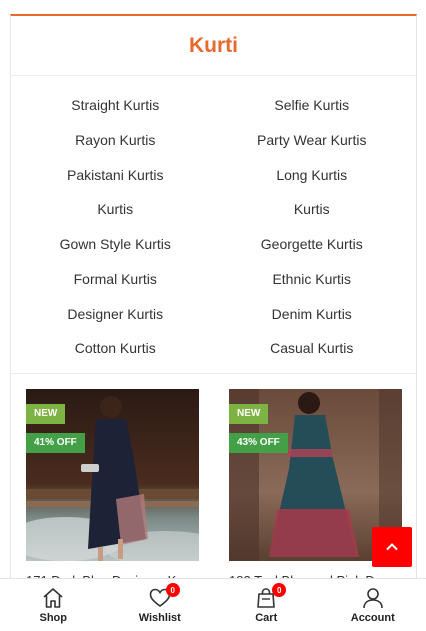 This screenshot has width=426, height=631. I want to click on category-link-designer-kurtis: Designer Kurtis, so click(115, 315).